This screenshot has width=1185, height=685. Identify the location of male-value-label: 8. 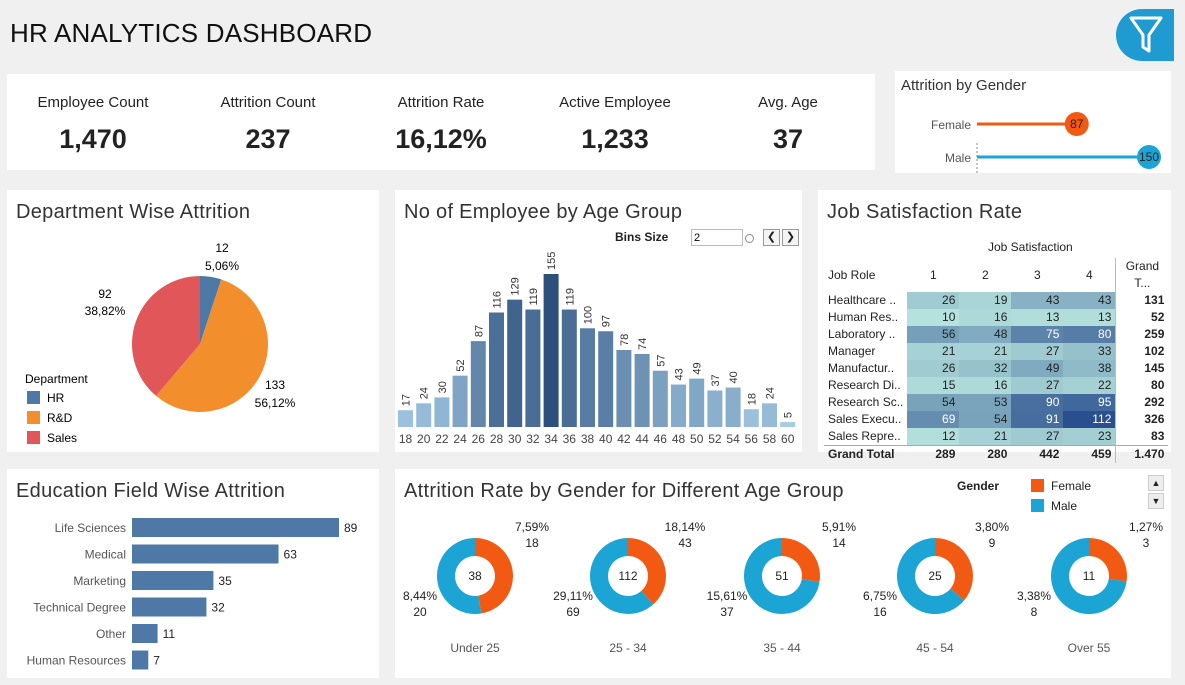
(1034, 612).